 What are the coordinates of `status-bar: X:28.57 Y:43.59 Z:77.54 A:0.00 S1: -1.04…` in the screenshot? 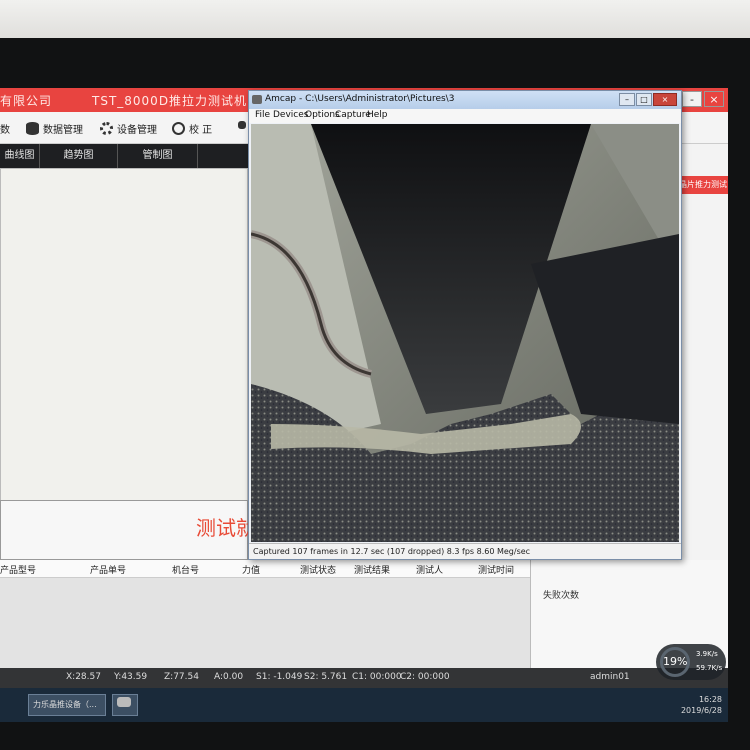 It's located at (364, 678).